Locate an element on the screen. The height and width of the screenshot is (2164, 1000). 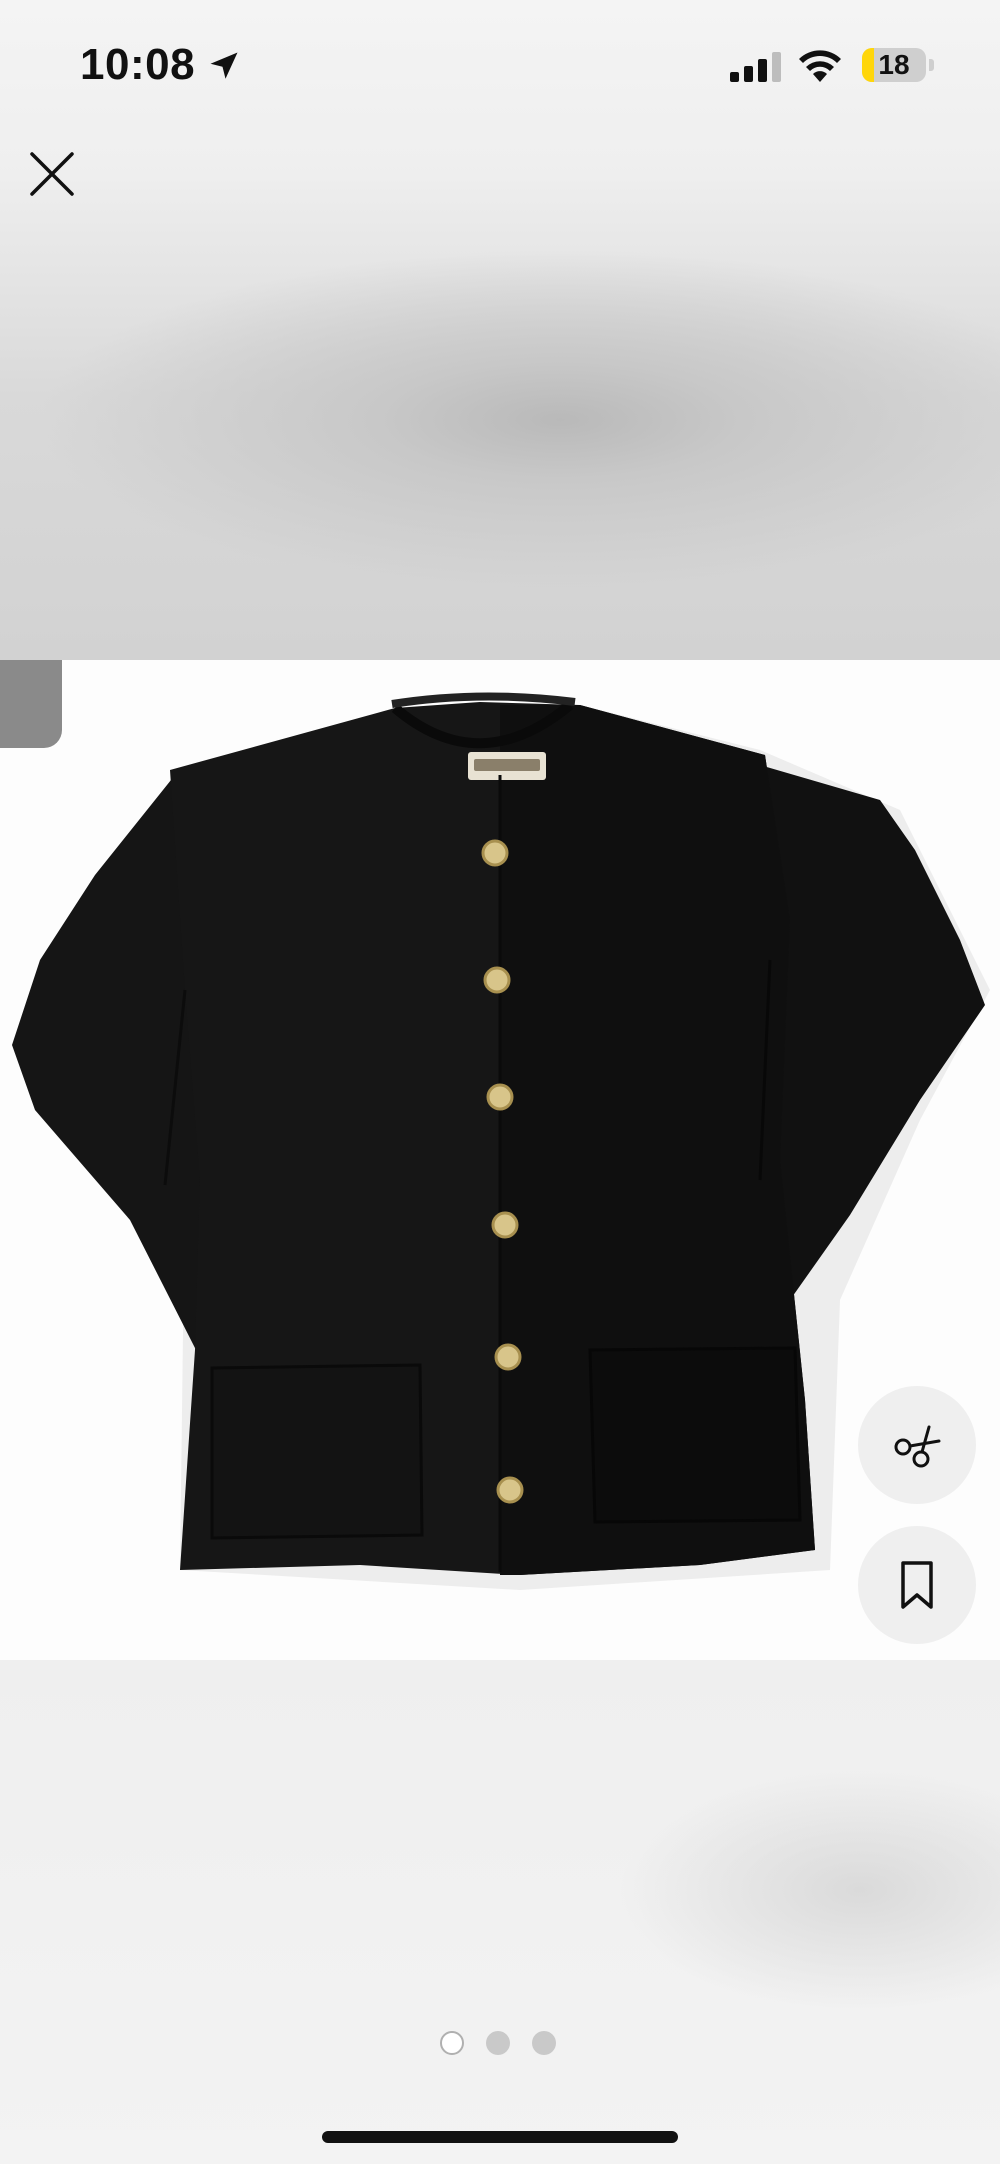
battery-icon: 18 is located at coordinates (894, 65).